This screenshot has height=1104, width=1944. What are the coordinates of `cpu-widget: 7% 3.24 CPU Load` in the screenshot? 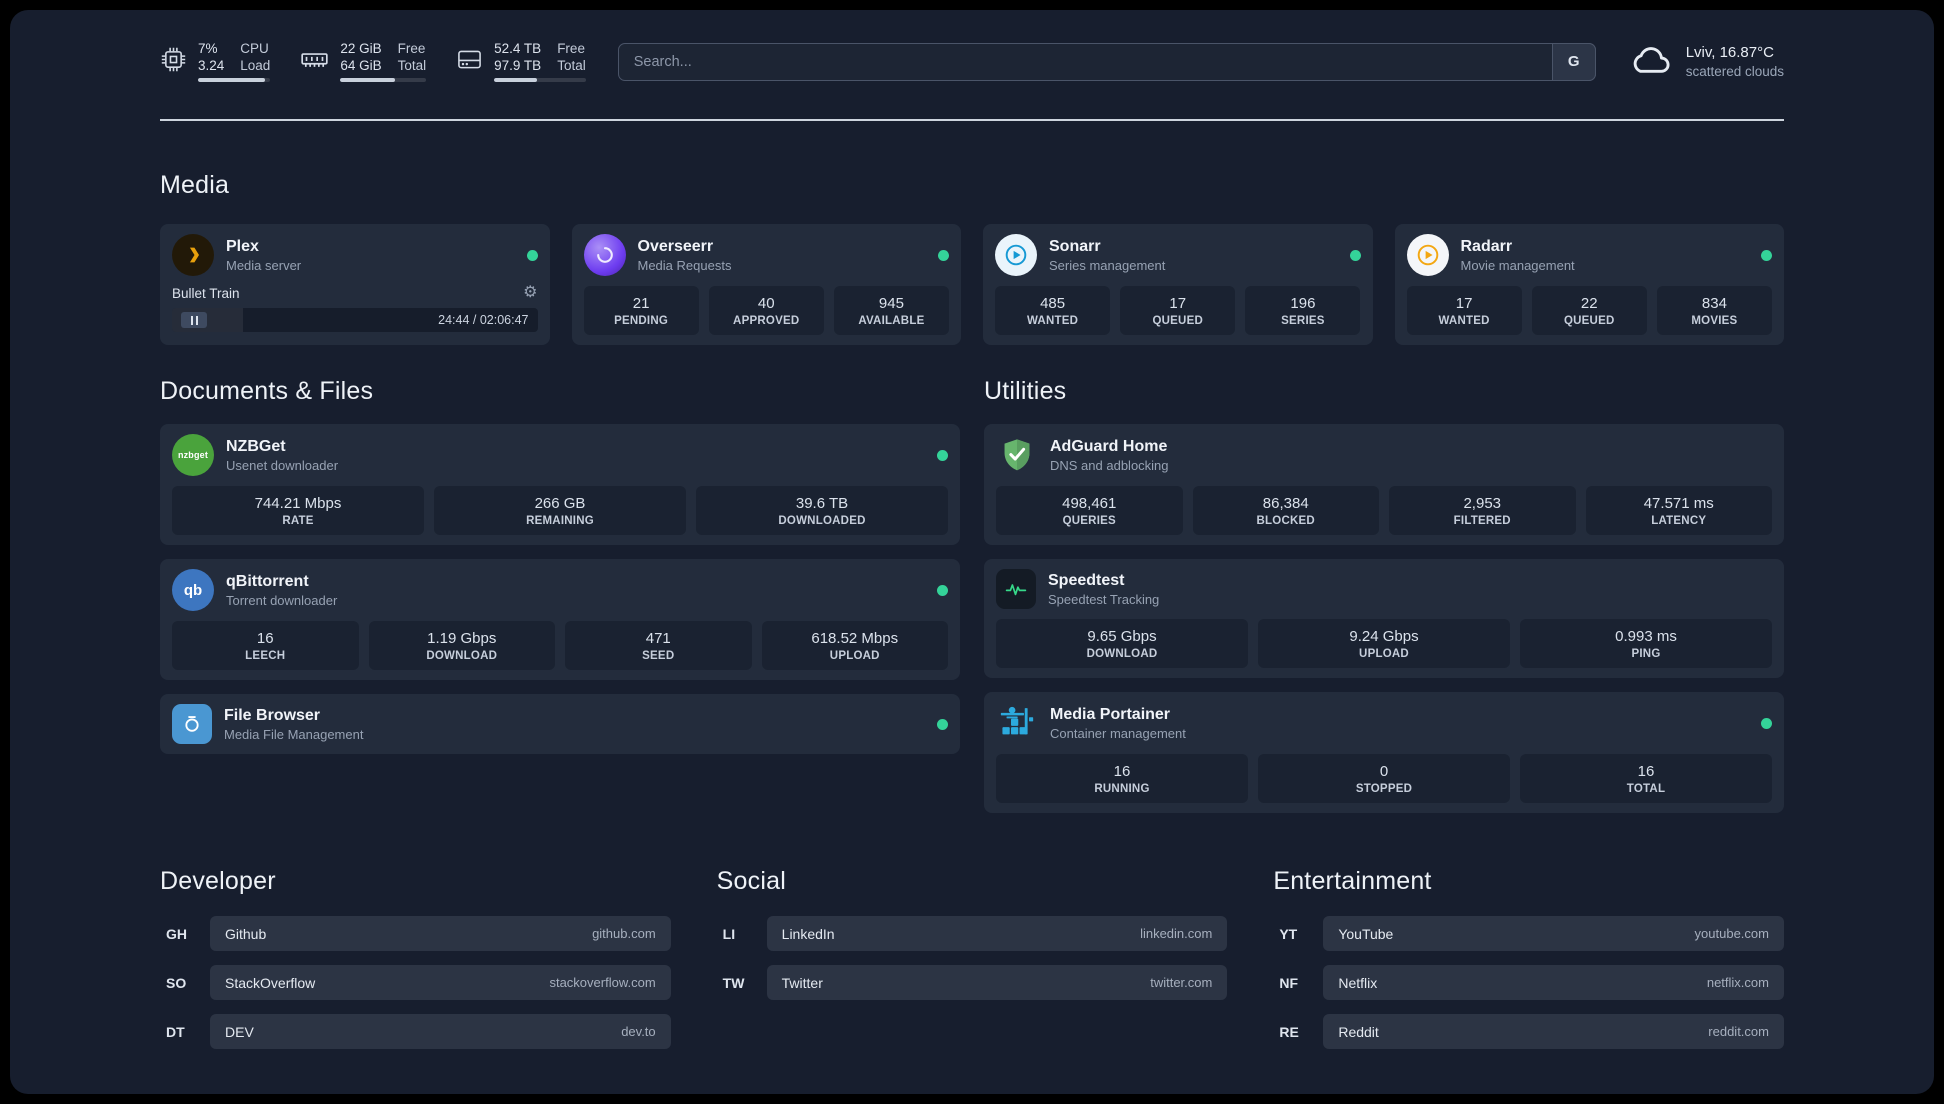 It's located at (215, 61).